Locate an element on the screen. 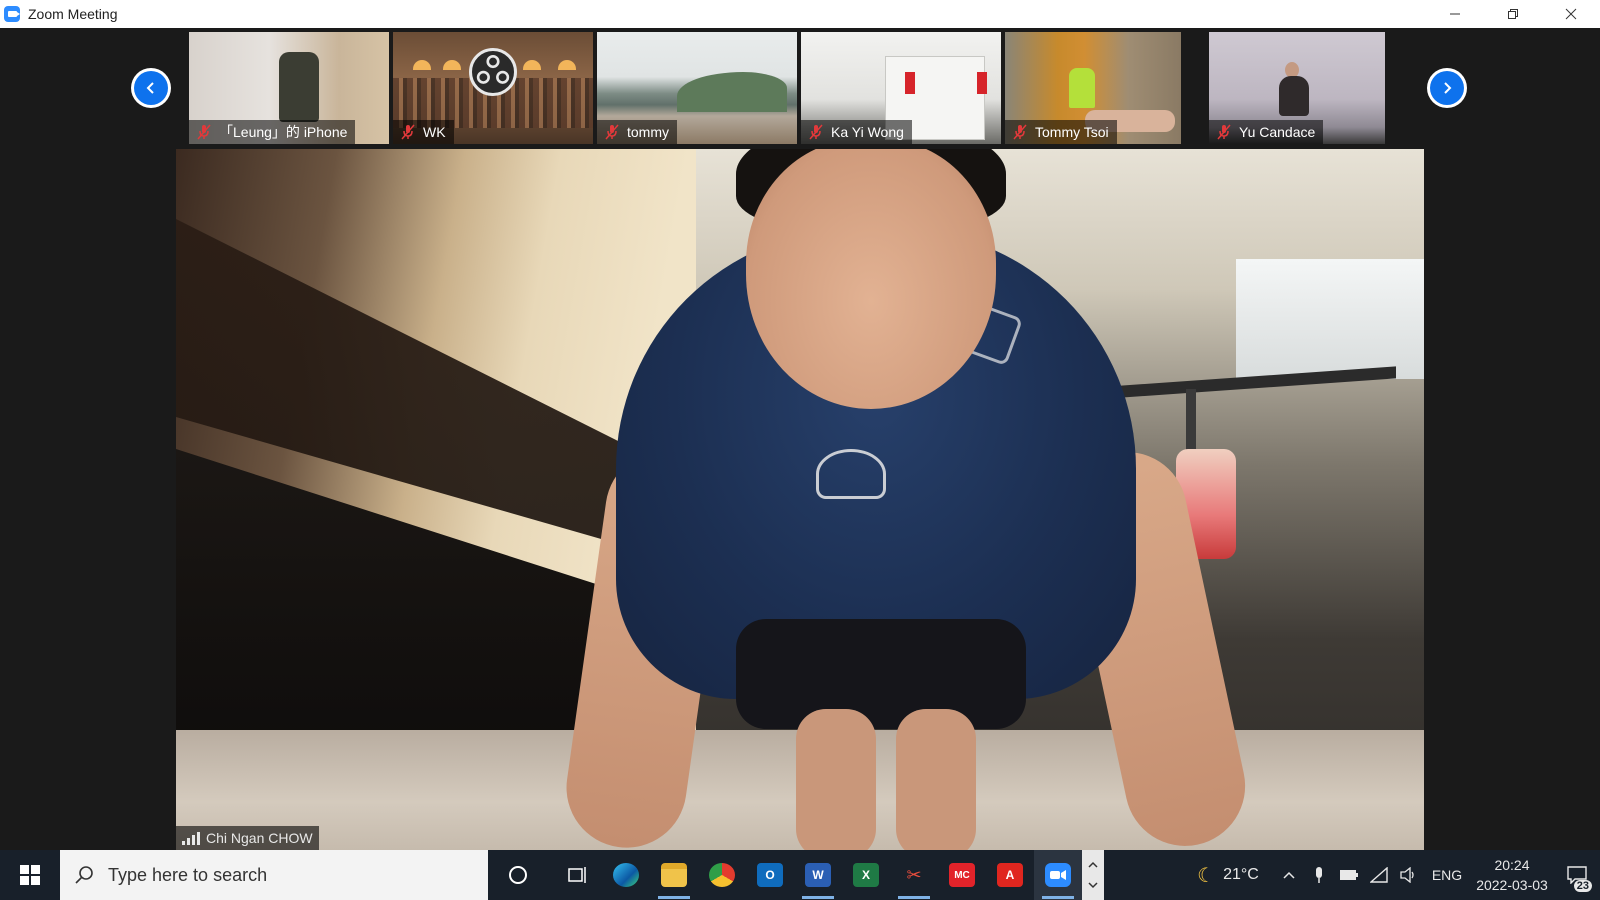 The height and width of the screenshot is (900, 1600). participant-label: Ka Yi Wong is located at coordinates (856, 132).